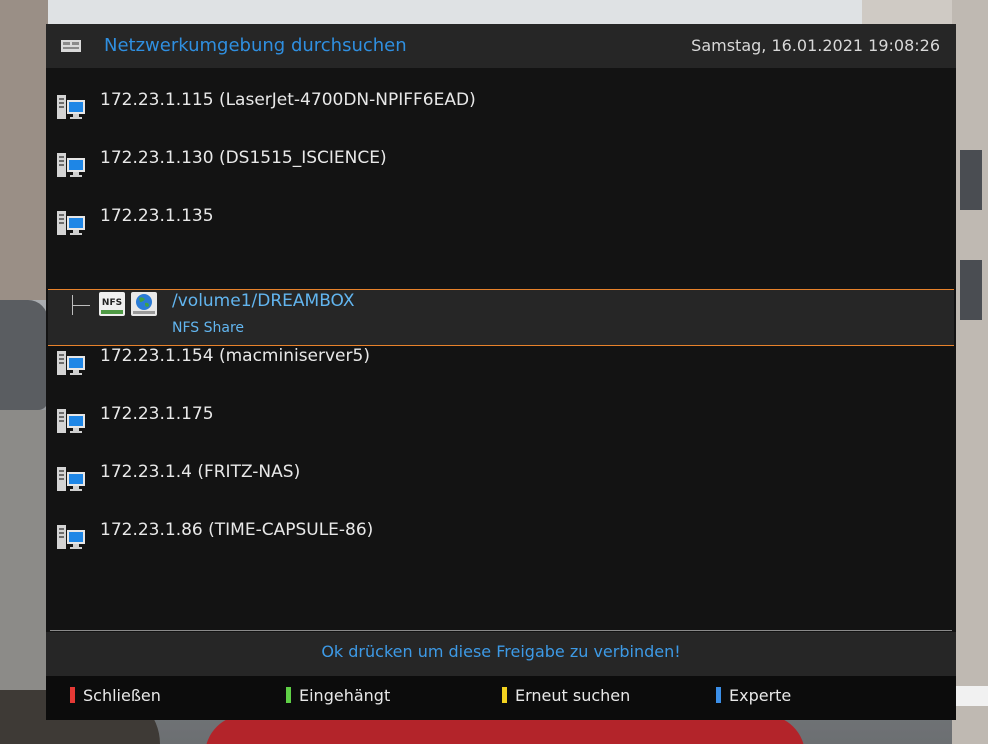 This screenshot has width=988, height=744. Describe the element at coordinates (235, 356) in the screenshot. I see `host-label: 172.23.1.154 (macminiserver5)` at that location.